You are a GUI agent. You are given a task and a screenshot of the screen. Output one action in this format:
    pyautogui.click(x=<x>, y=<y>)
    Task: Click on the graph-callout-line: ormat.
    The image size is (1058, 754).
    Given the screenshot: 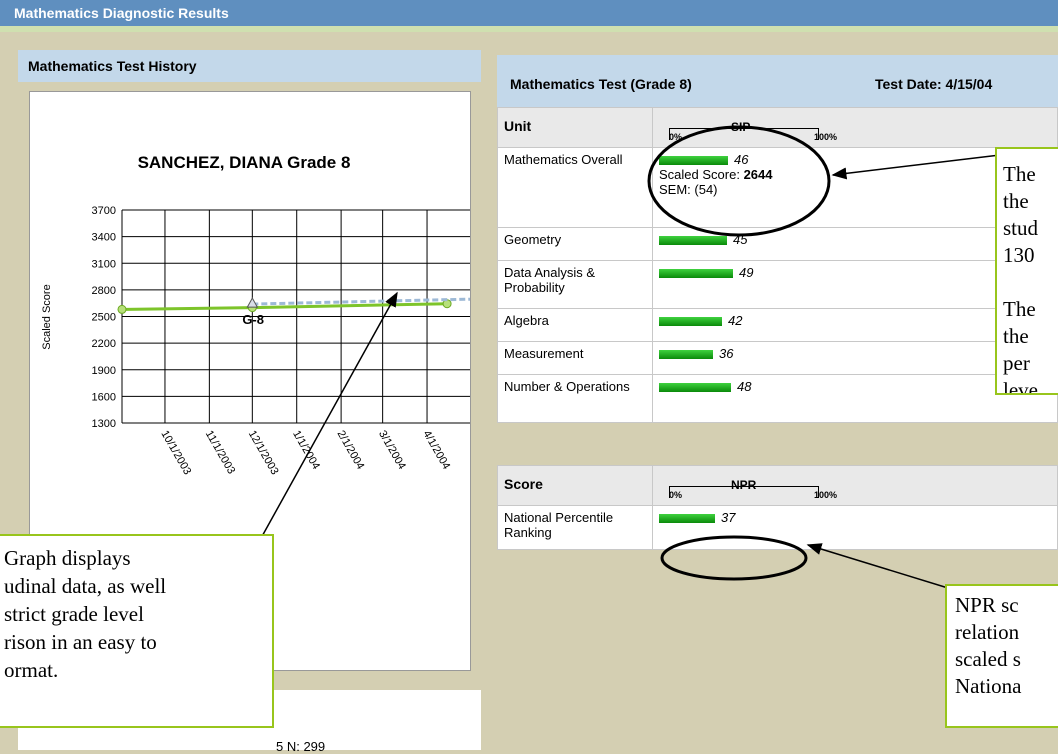 What is the action you would take?
    pyautogui.click(x=31, y=670)
    